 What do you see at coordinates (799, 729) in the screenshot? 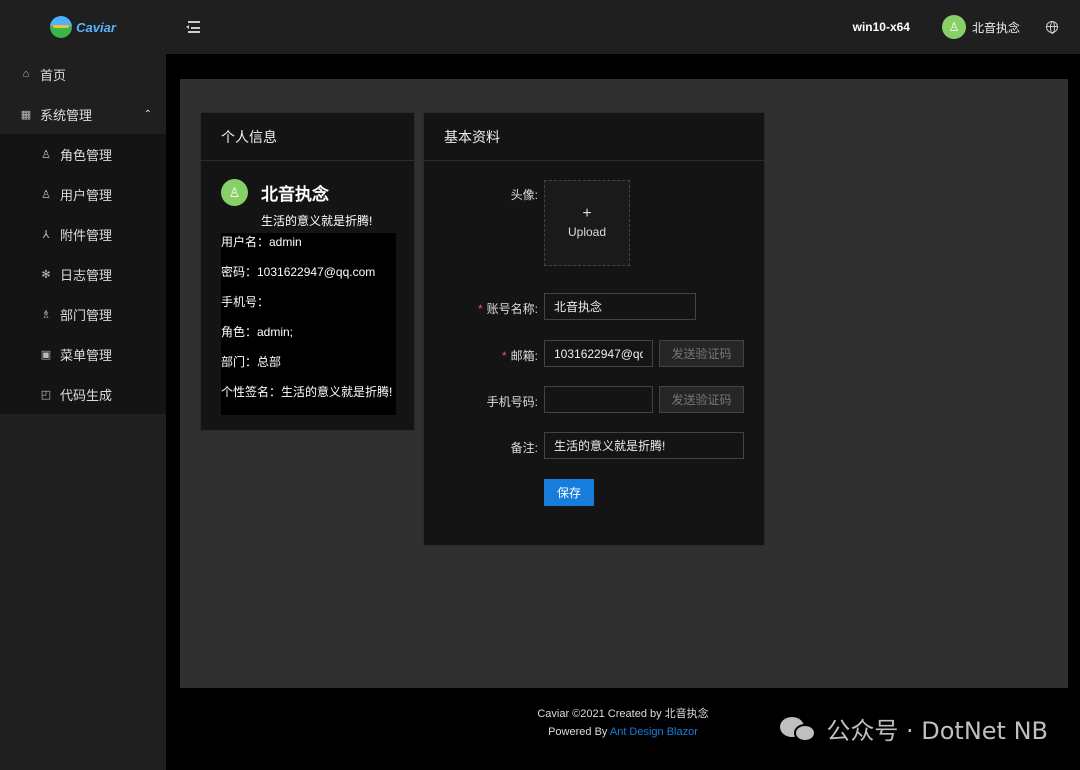
I see `wechat-icon` at bounding box center [799, 729].